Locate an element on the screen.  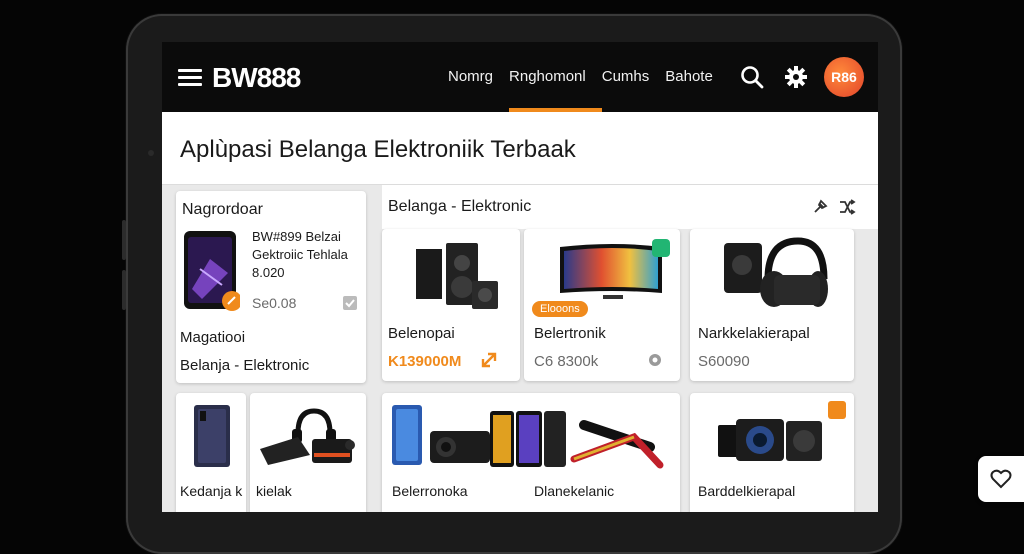
pin-icon is located at coordinates (820, 207).